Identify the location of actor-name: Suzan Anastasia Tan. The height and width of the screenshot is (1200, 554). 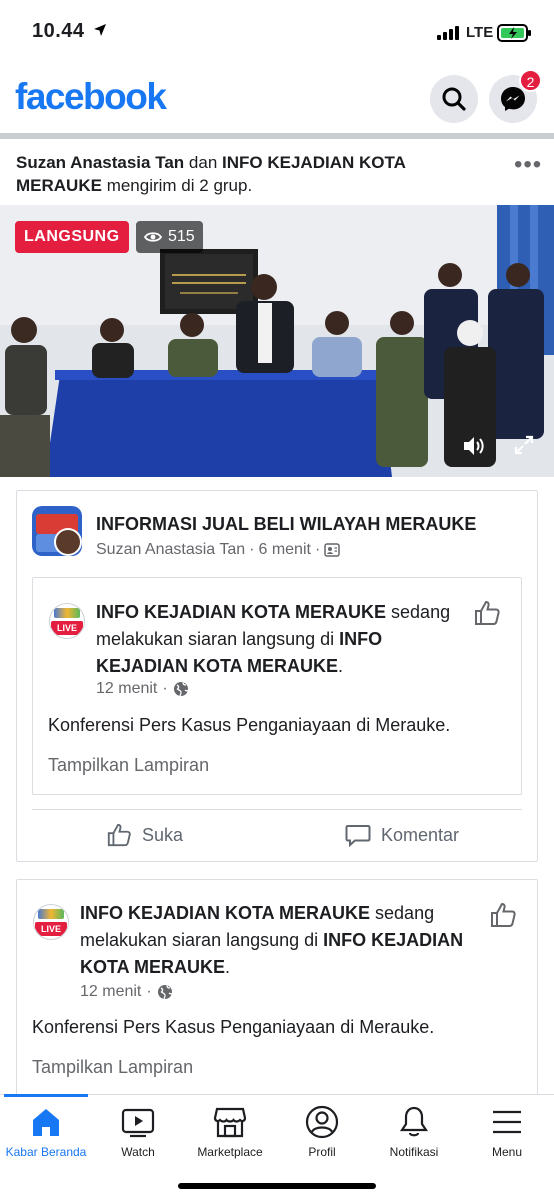
(100, 162).